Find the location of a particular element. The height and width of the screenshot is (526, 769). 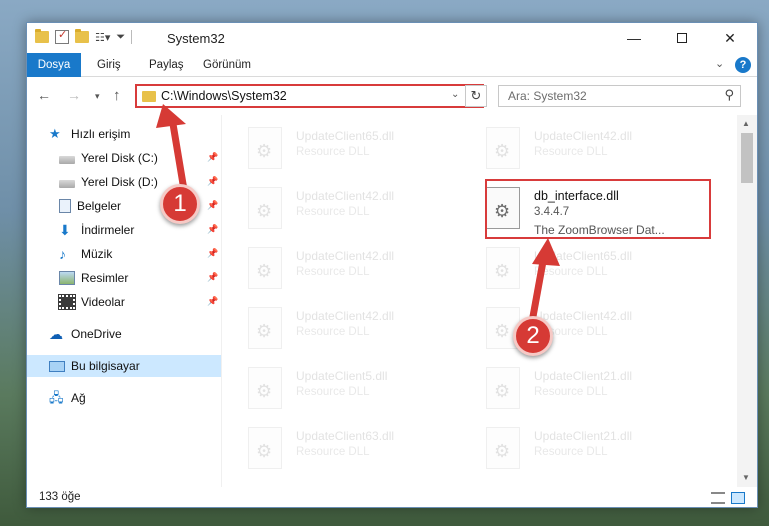

step-badge-2: 2 is located at coordinates (533, 336).